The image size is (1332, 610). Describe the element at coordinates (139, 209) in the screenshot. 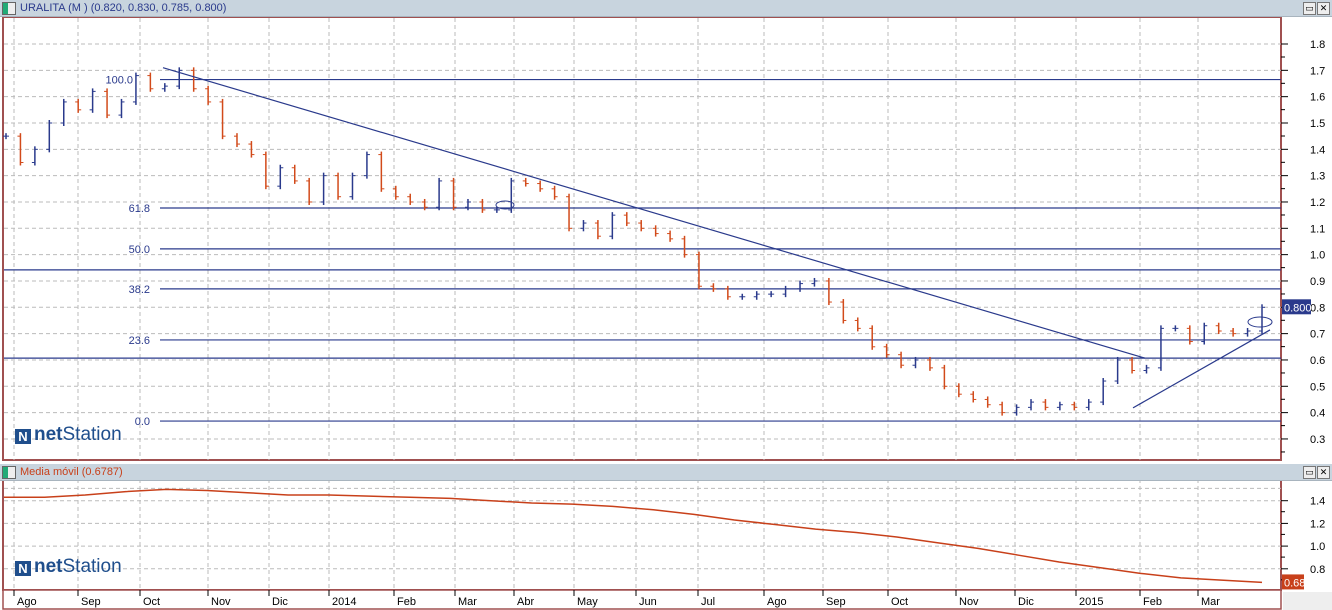

I see `fibonacci-label: 61.8` at that location.